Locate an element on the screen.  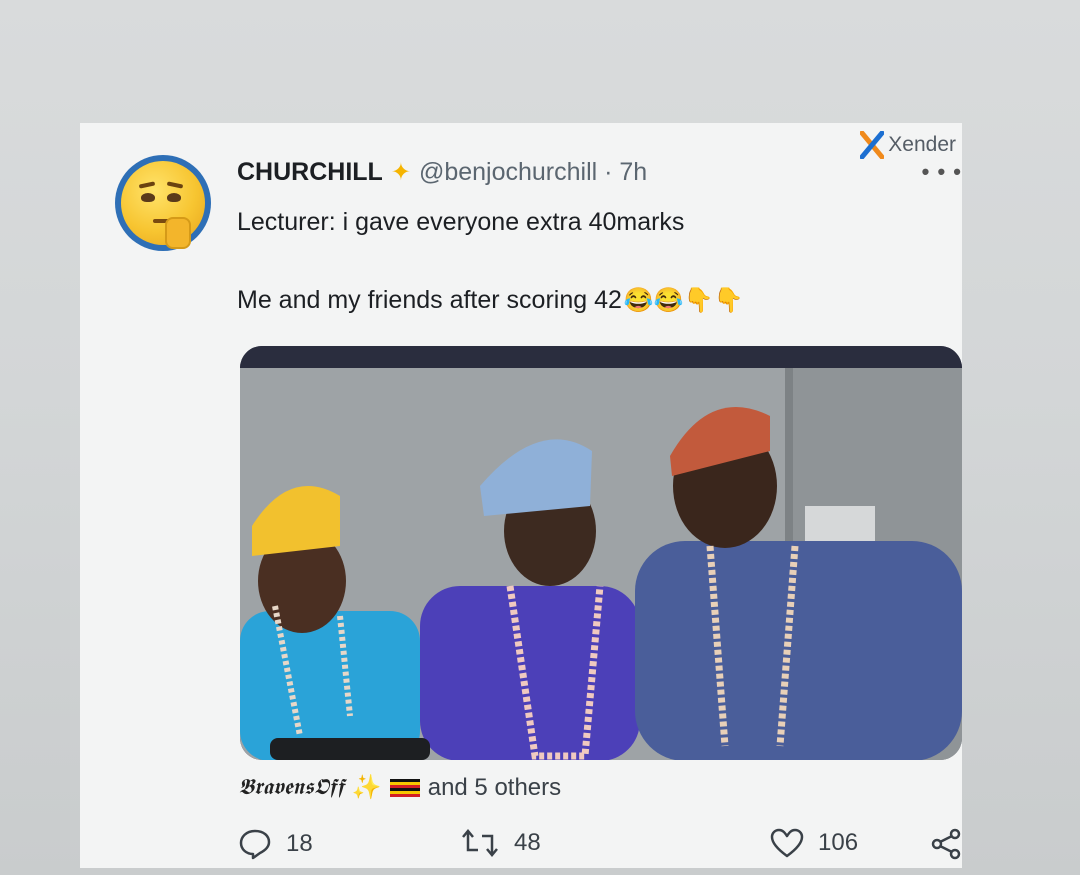
xender-logo-icon is located at coordinates (872, 145).